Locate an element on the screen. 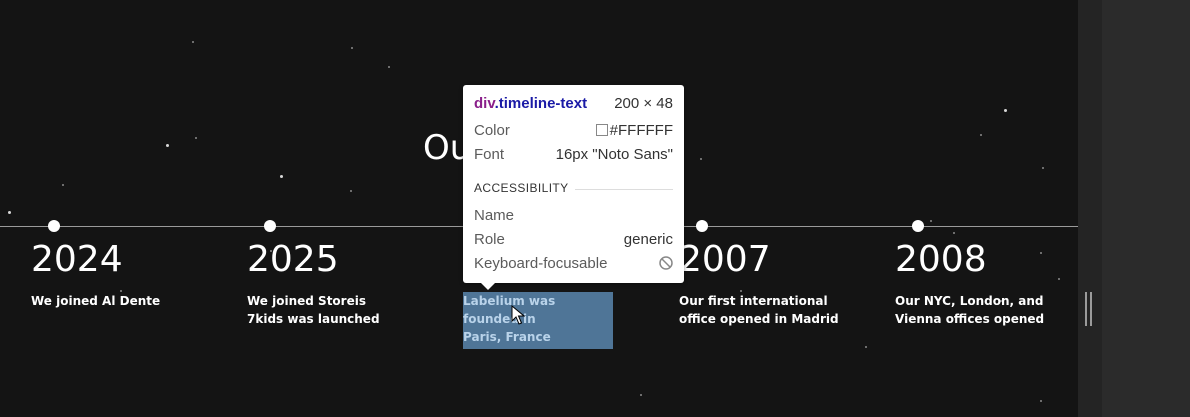 This screenshot has height=417, width=1190. timeline-text: We joined Storeis 7kids was launched is located at coordinates (313, 310).